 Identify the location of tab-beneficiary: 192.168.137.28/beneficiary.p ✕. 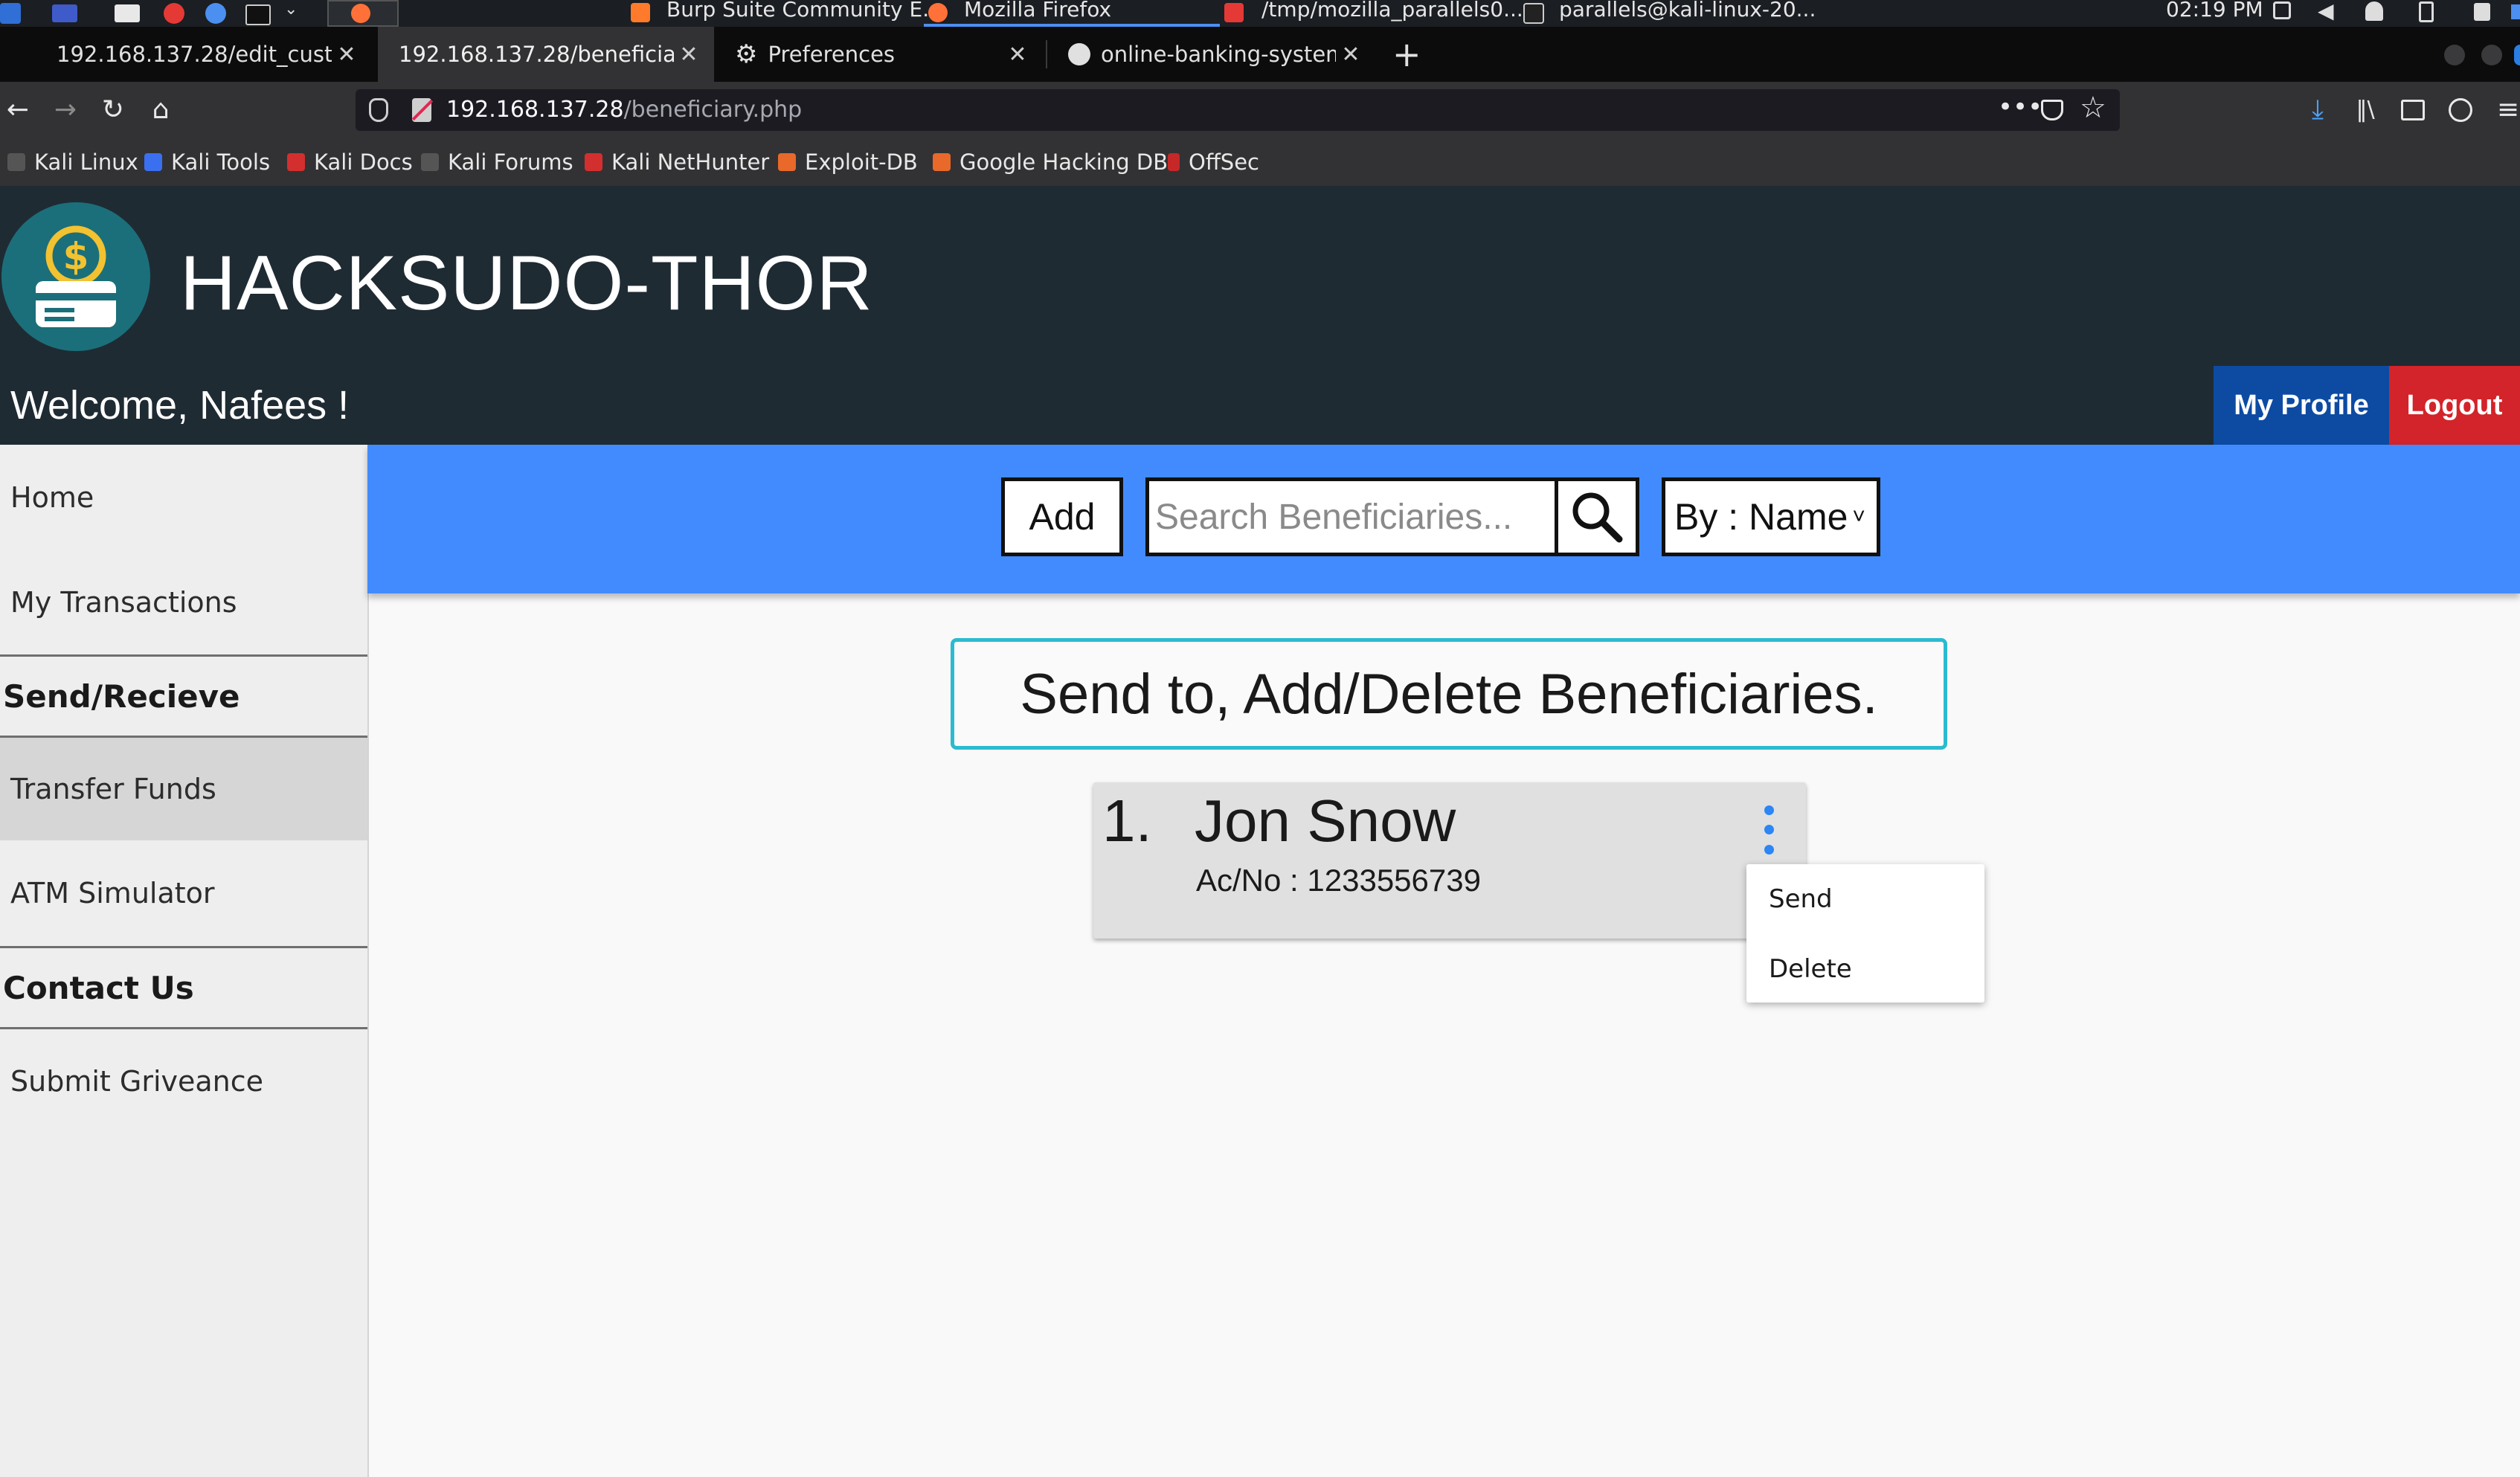
(546, 55).